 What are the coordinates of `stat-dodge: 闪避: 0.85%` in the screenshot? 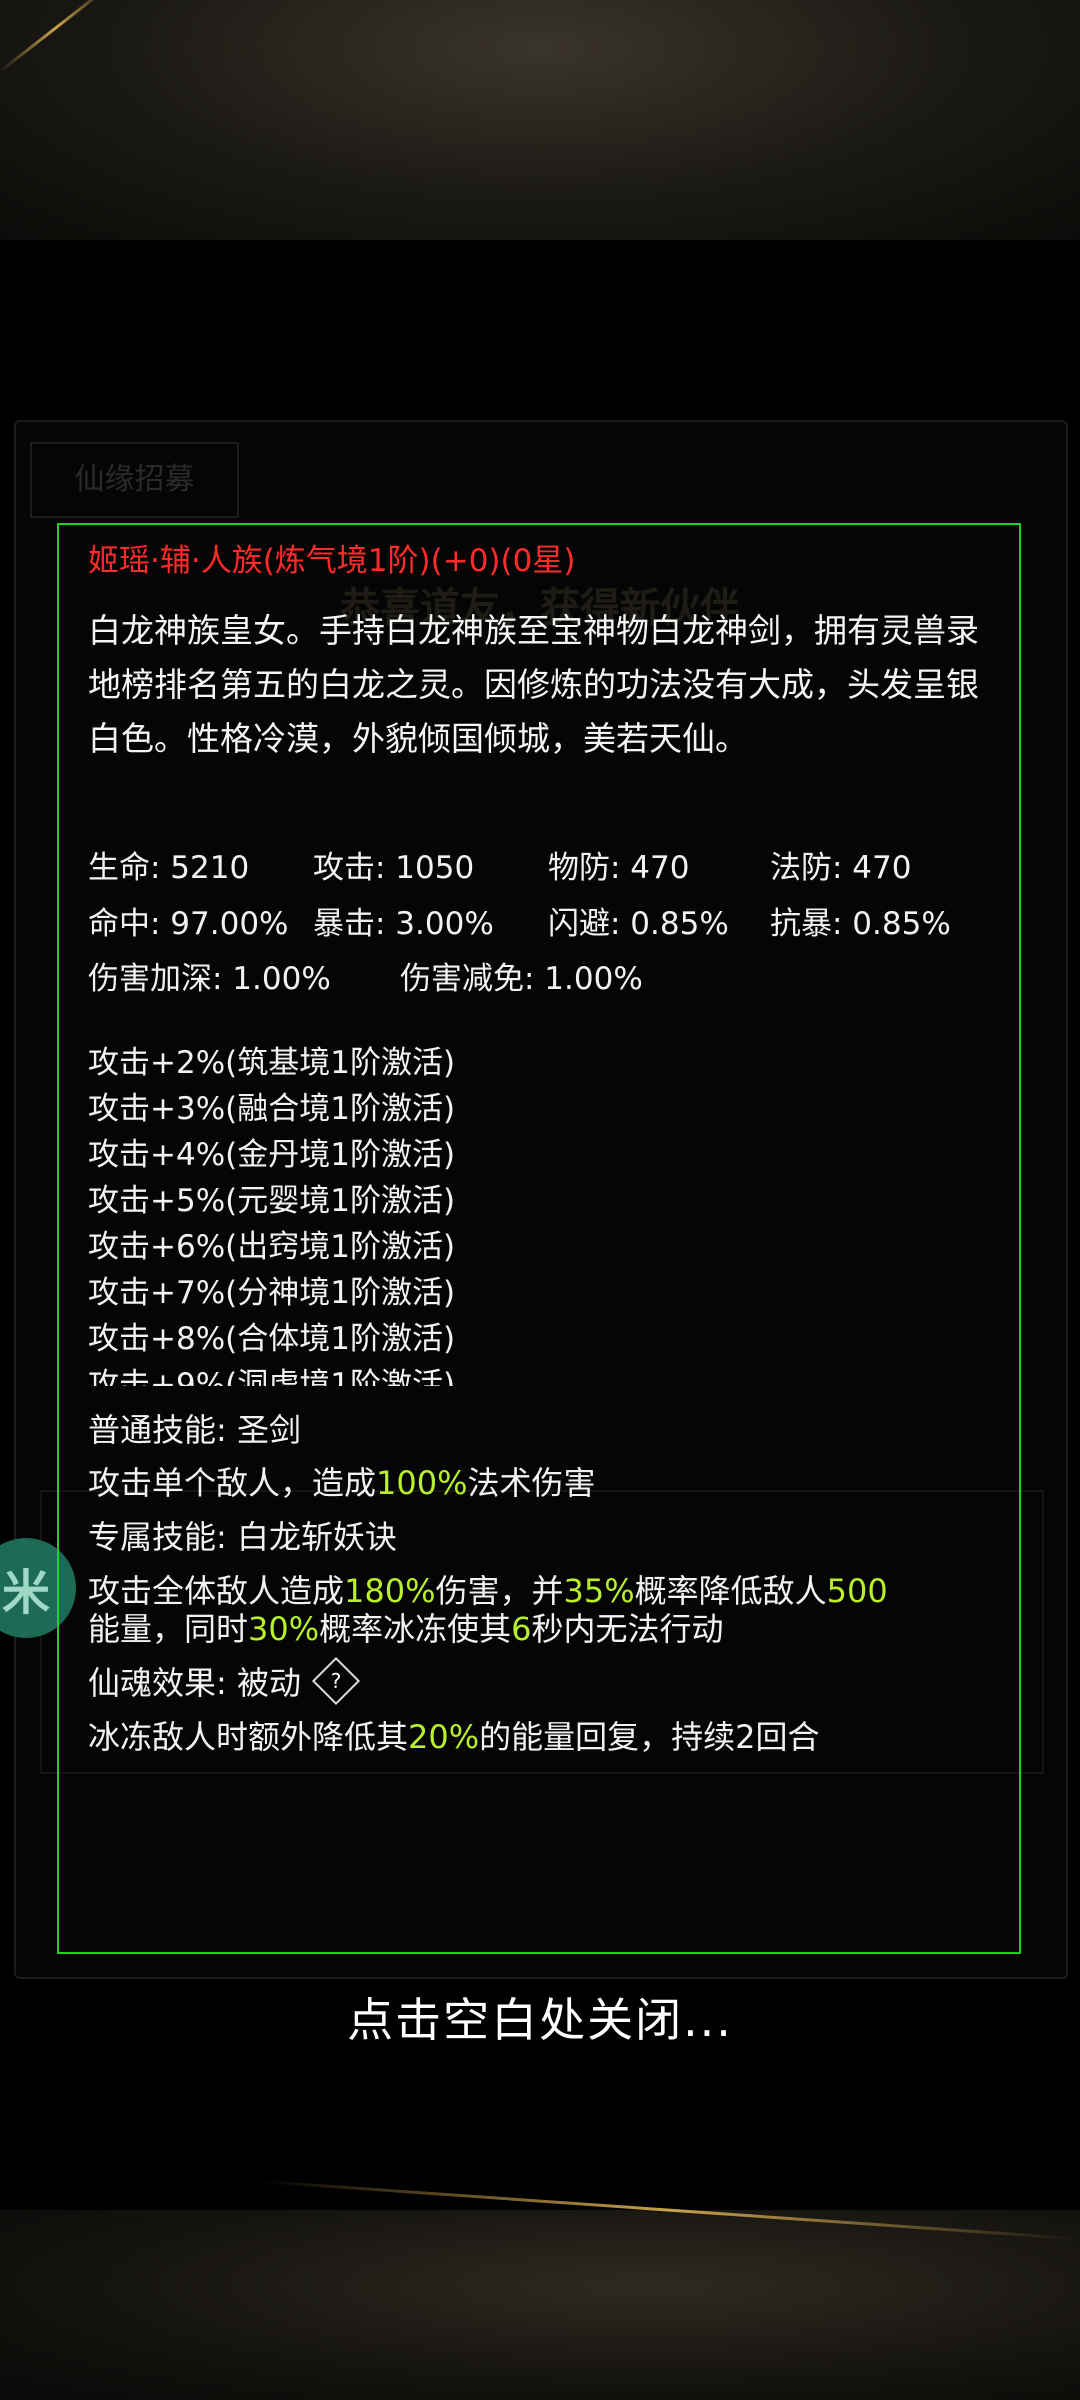 It's located at (638, 924).